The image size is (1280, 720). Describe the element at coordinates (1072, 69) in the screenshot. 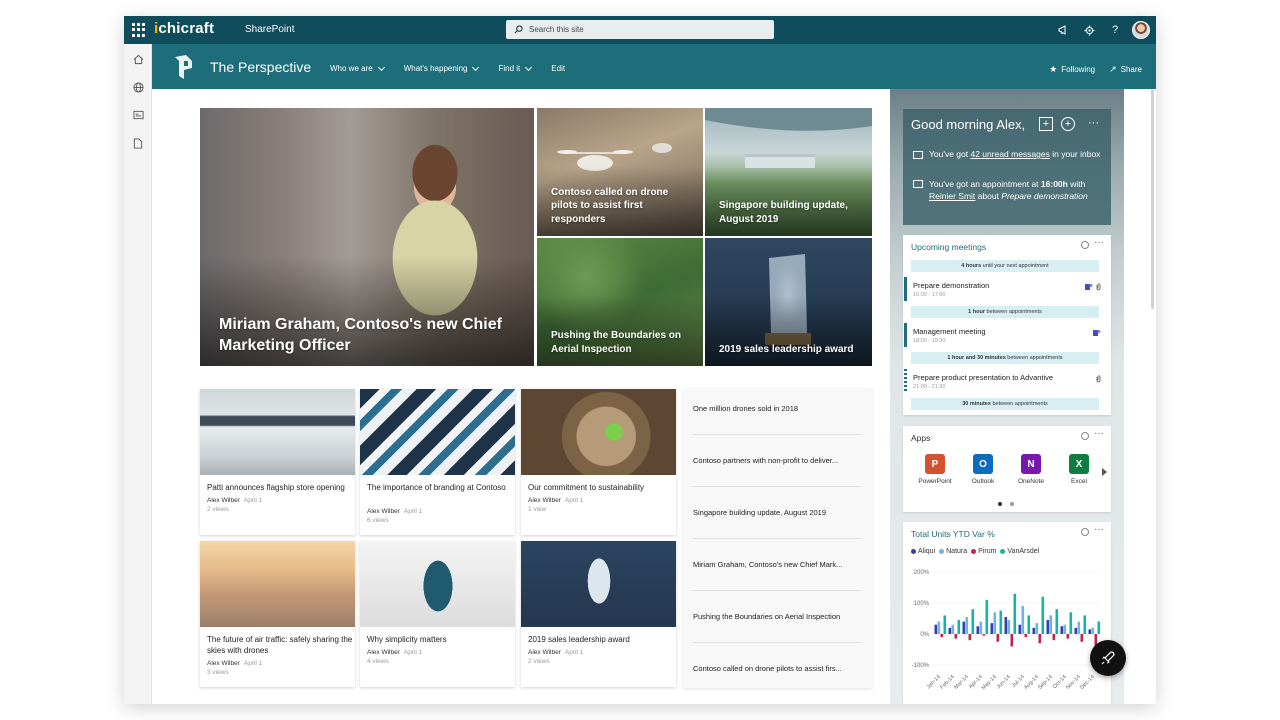

I see `following-button: ★ Following` at that location.